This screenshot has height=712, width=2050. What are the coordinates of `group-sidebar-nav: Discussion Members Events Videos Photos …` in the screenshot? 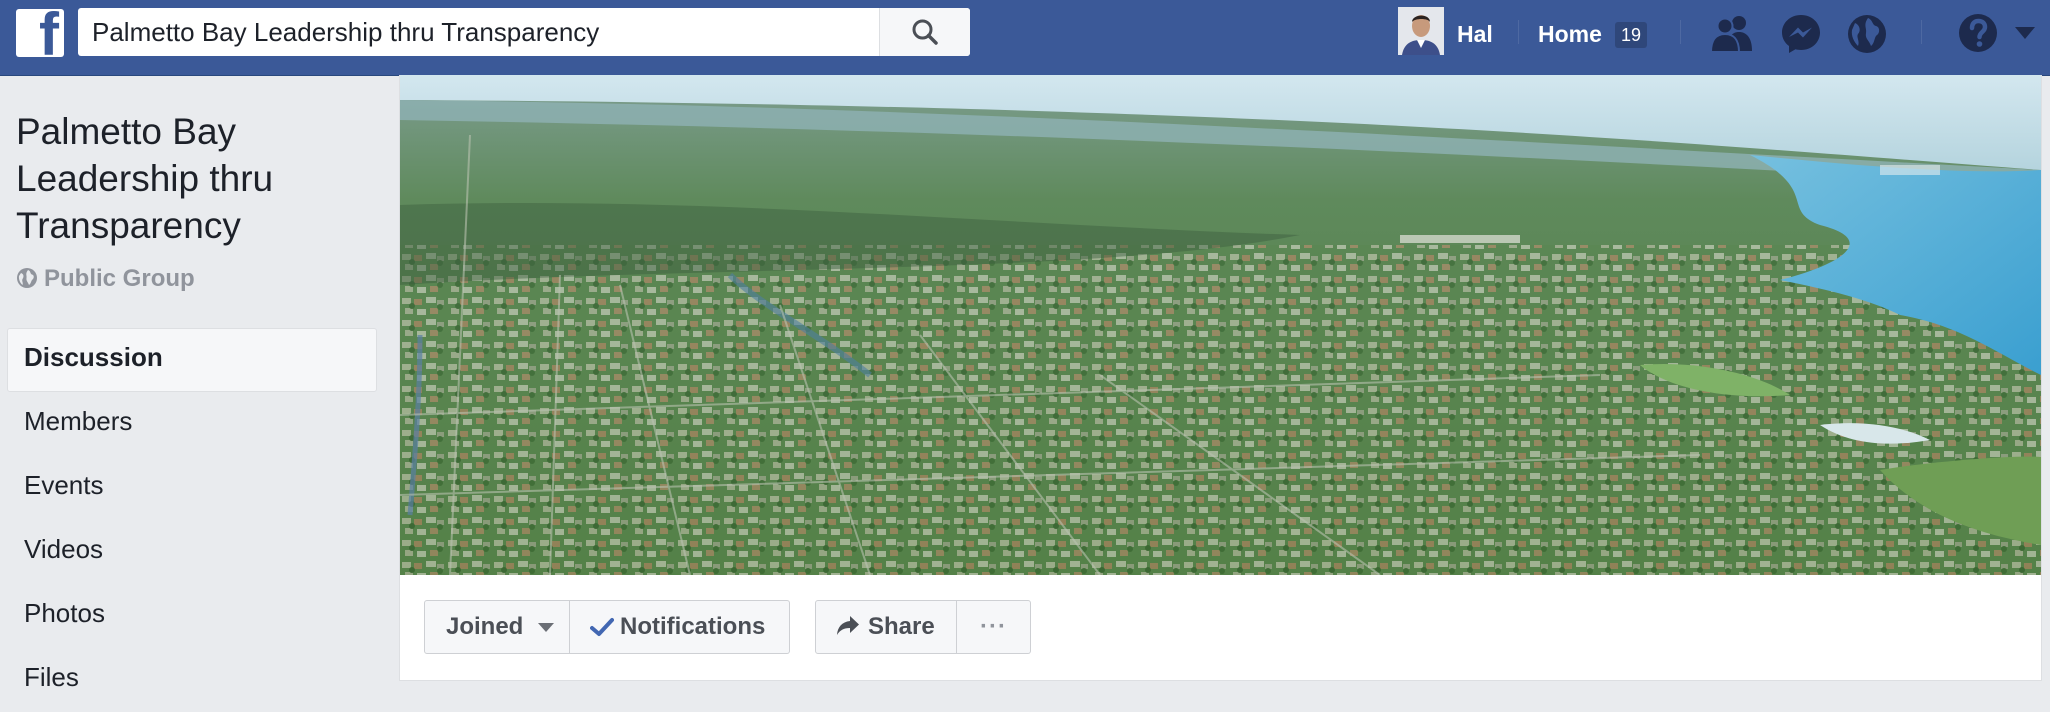 It's located at (192, 520).